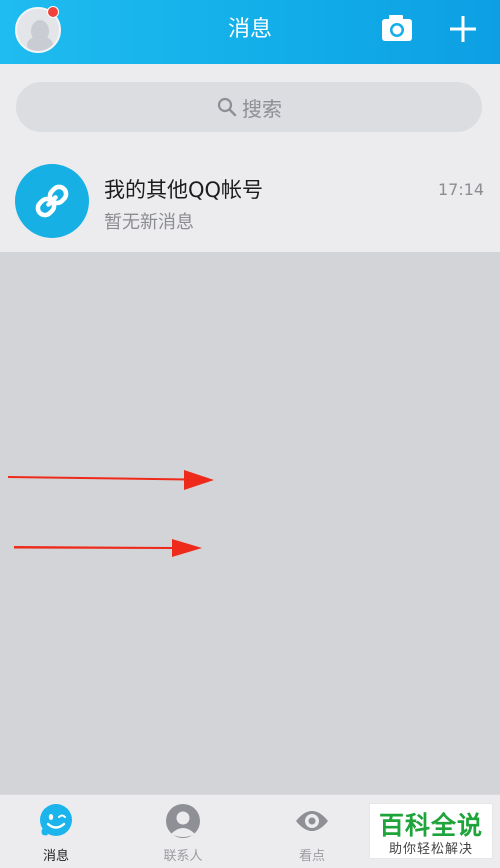 The width and height of the screenshot is (500, 868). I want to click on plus-icon, so click(463, 29).